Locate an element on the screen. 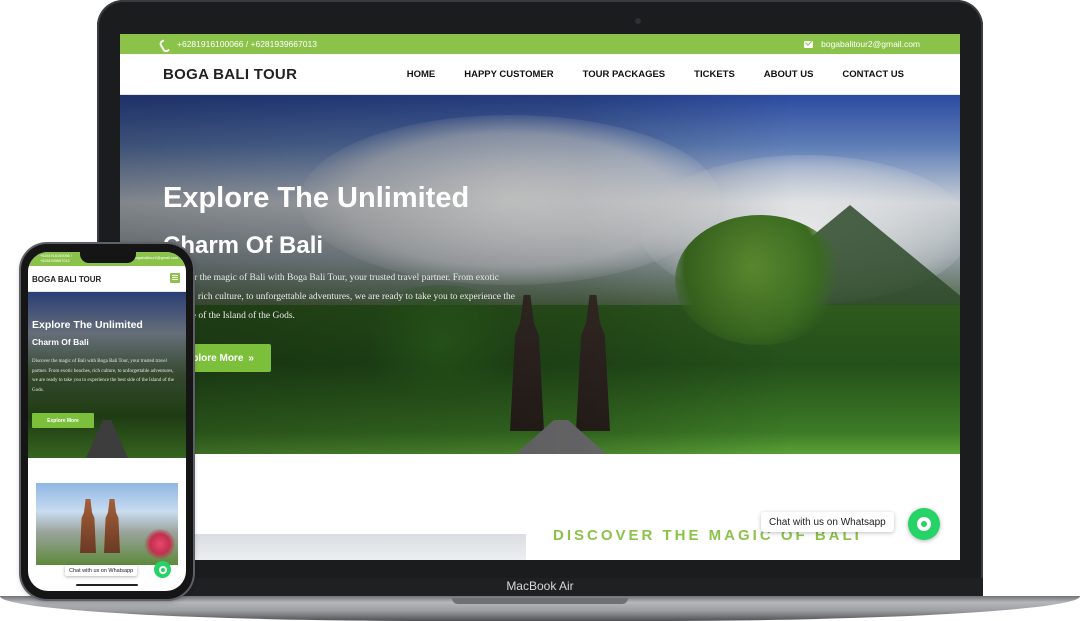 The width and height of the screenshot is (1080, 621). flowers is located at coordinates (160, 544).